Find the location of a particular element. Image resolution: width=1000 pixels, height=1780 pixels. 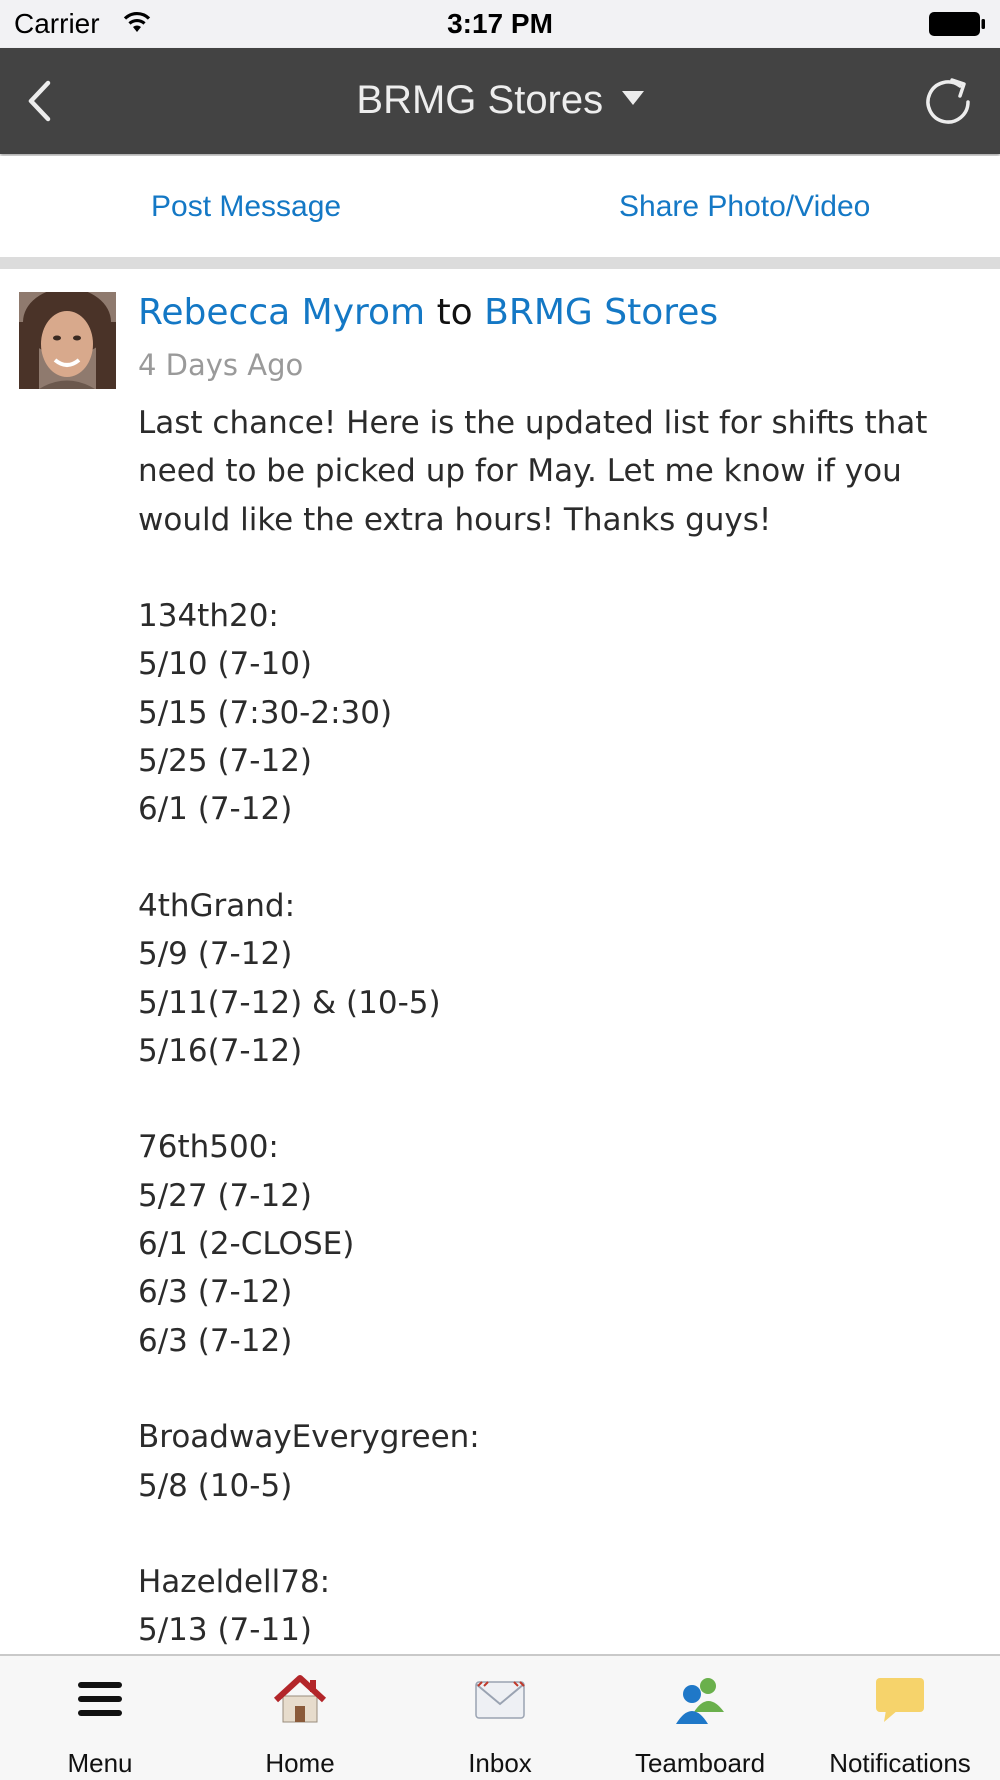

home-icon is located at coordinates (300, 1699).